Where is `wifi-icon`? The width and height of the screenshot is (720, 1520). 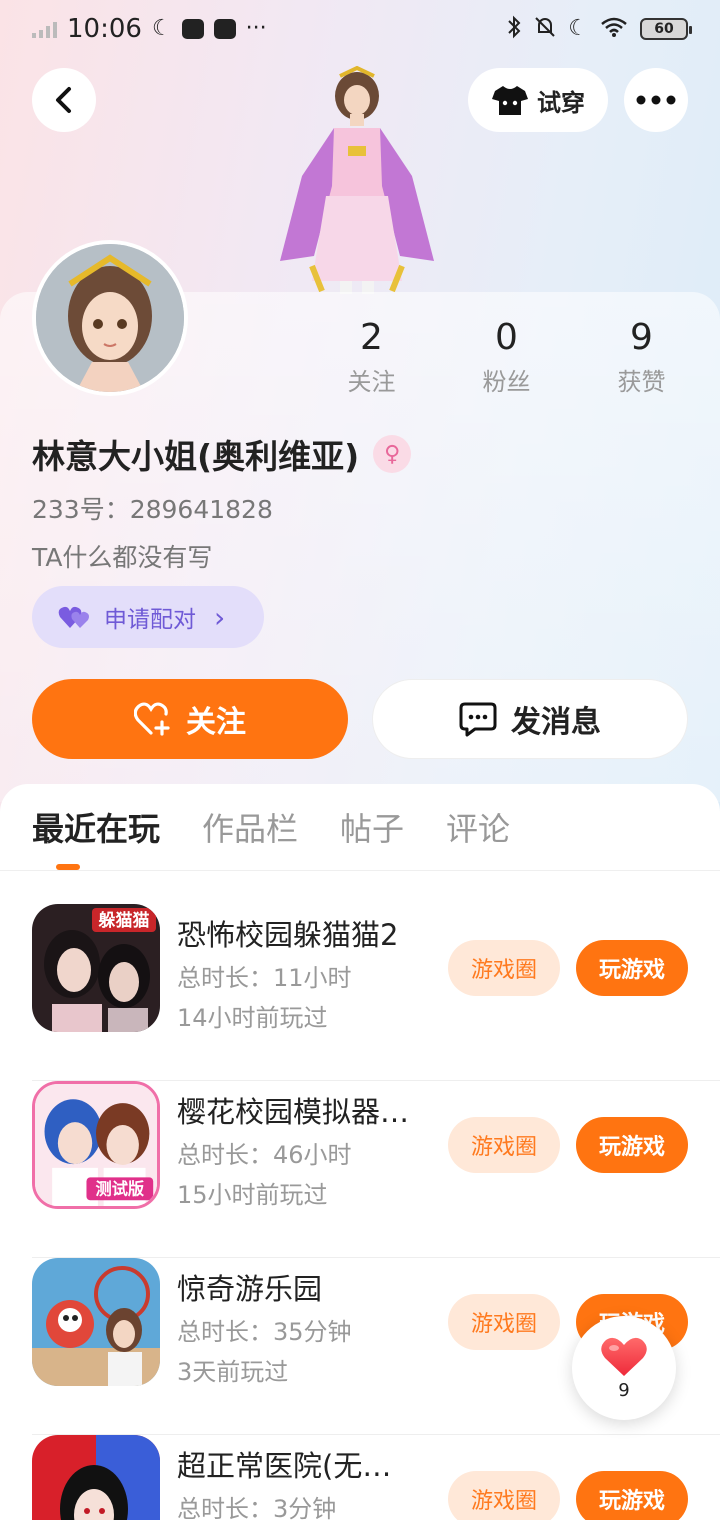
wifi-icon is located at coordinates (614, 29).